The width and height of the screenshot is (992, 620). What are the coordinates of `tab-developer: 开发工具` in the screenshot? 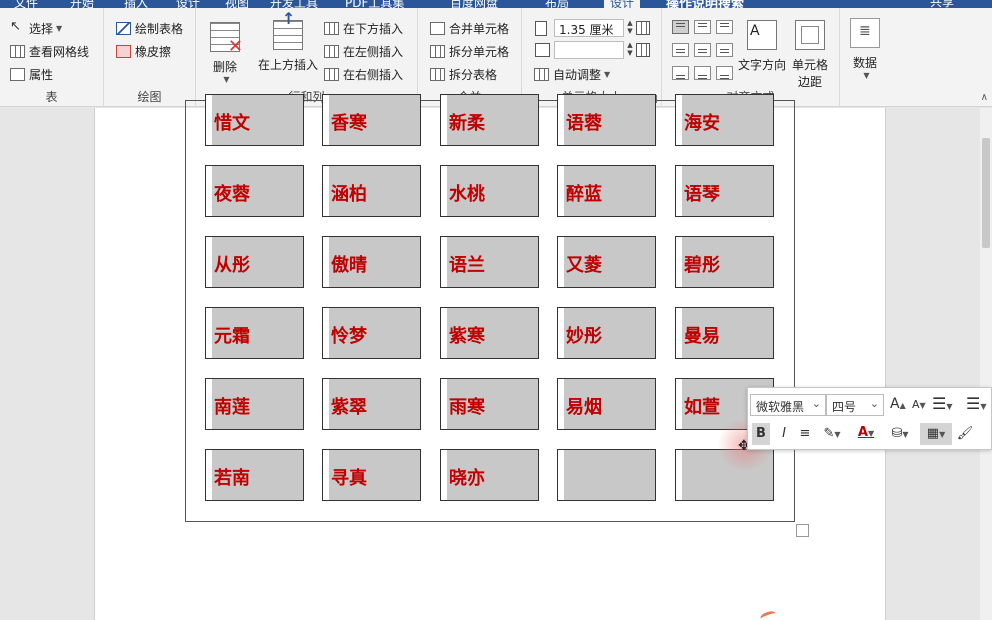 It's located at (294, 4).